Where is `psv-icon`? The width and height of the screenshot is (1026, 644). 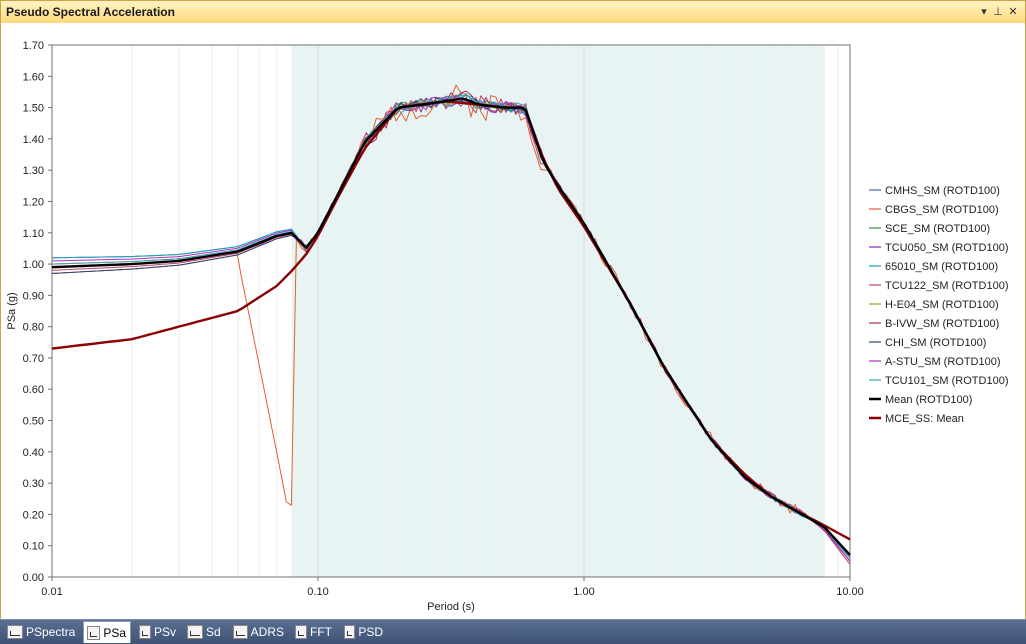
psv-icon is located at coordinates (145, 632).